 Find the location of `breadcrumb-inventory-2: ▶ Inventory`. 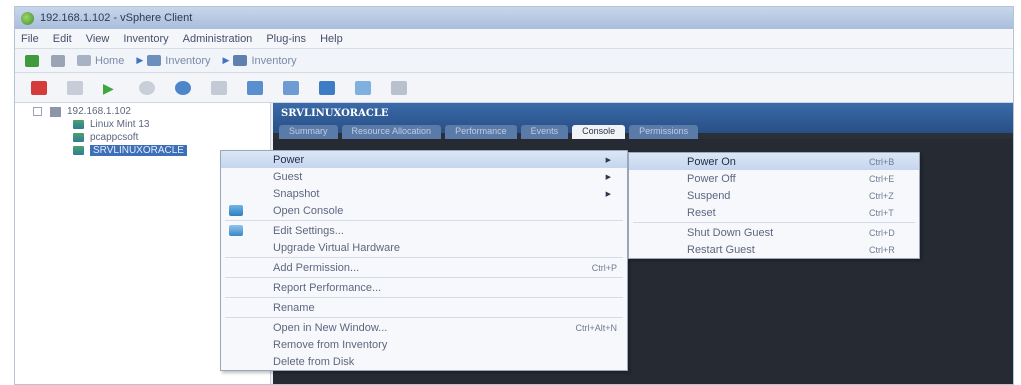

breadcrumb-inventory-2: ▶ Inventory is located at coordinates (260, 61).